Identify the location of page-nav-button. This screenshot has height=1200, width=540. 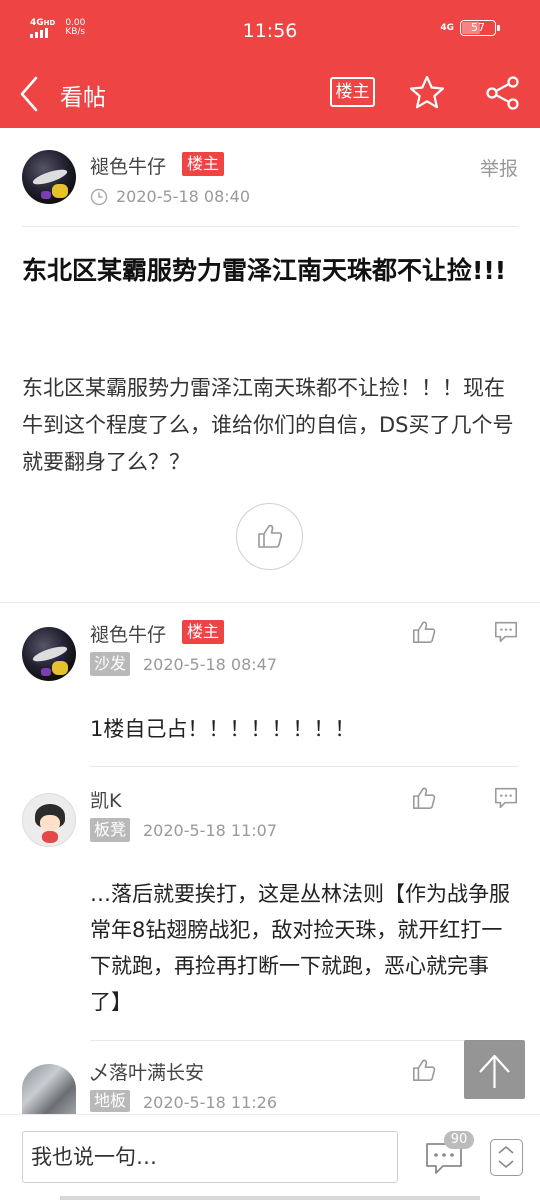
(506, 1157).